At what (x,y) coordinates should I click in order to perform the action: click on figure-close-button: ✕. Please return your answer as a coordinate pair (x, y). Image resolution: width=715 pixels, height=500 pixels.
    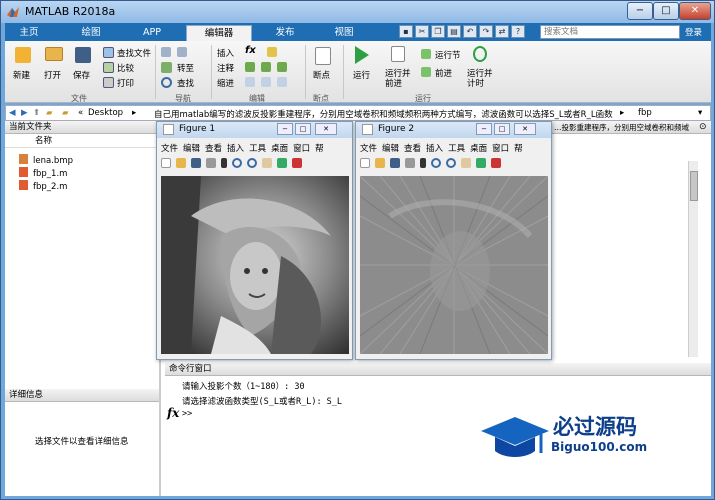
    Looking at the image, I should click on (326, 129).